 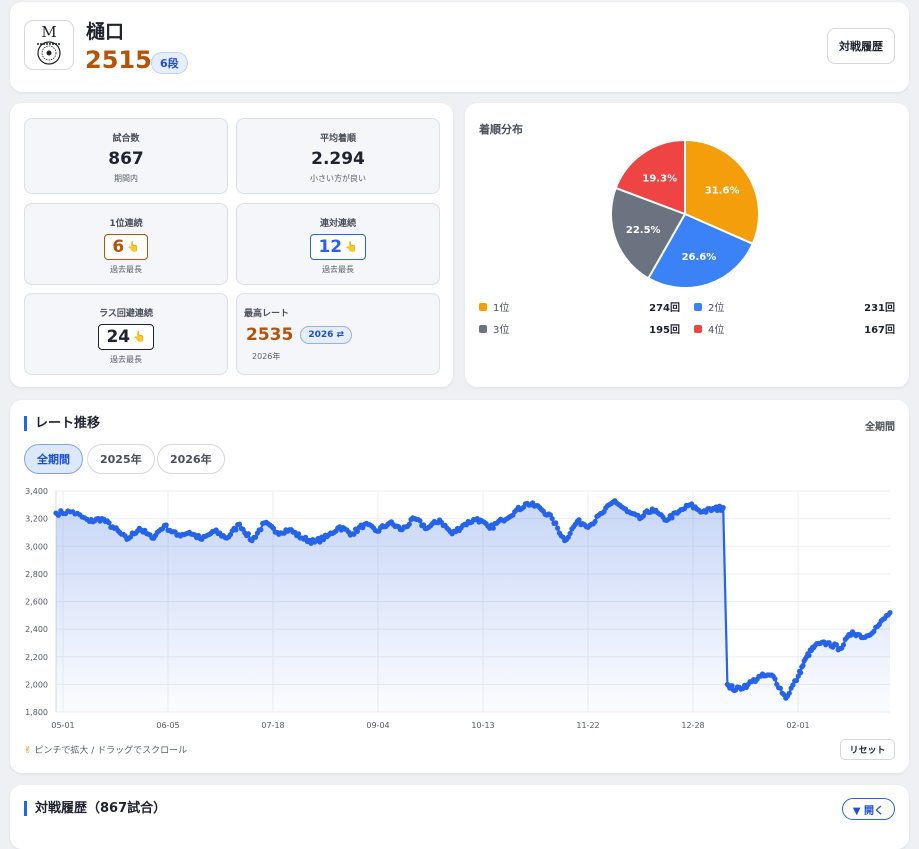 What do you see at coordinates (267, 314) in the screenshot?
I see `best-rate-label: 最高レート` at bounding box center [267, 314].